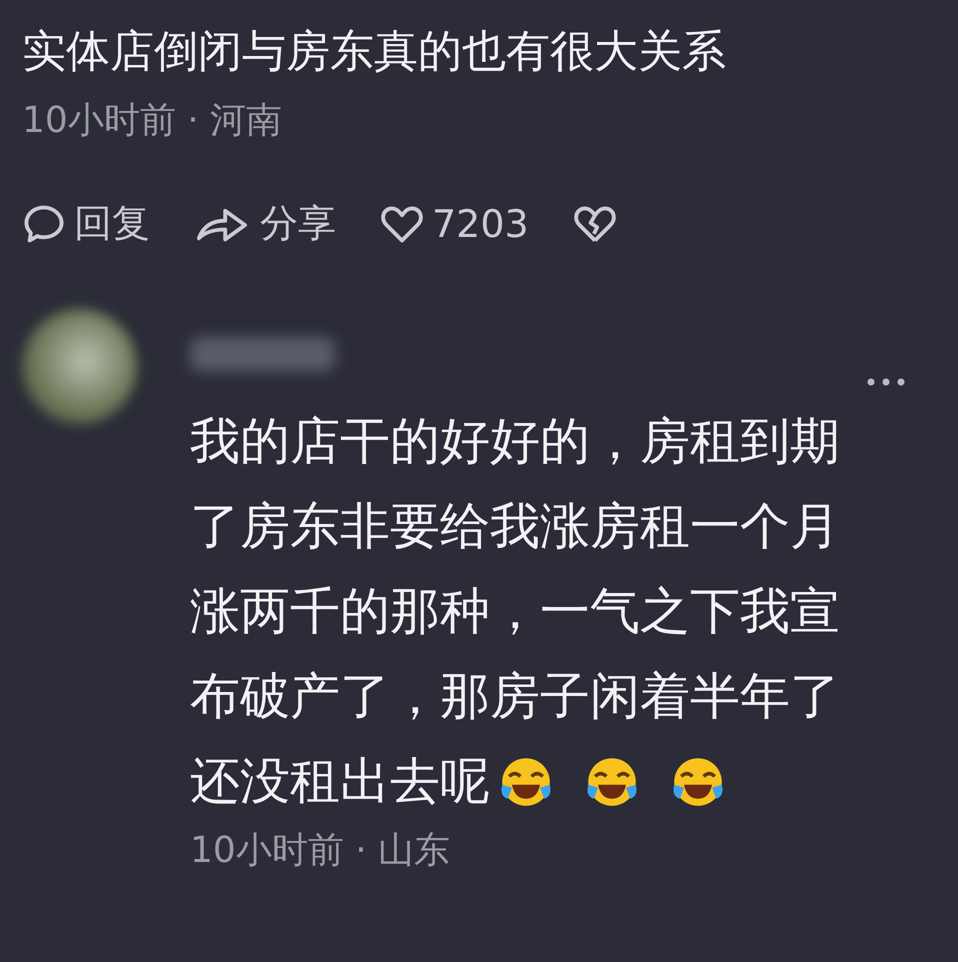 The image size is (958, 962). I want to click on reply-meta: 10小时前 · 山东, so click(321, 851).